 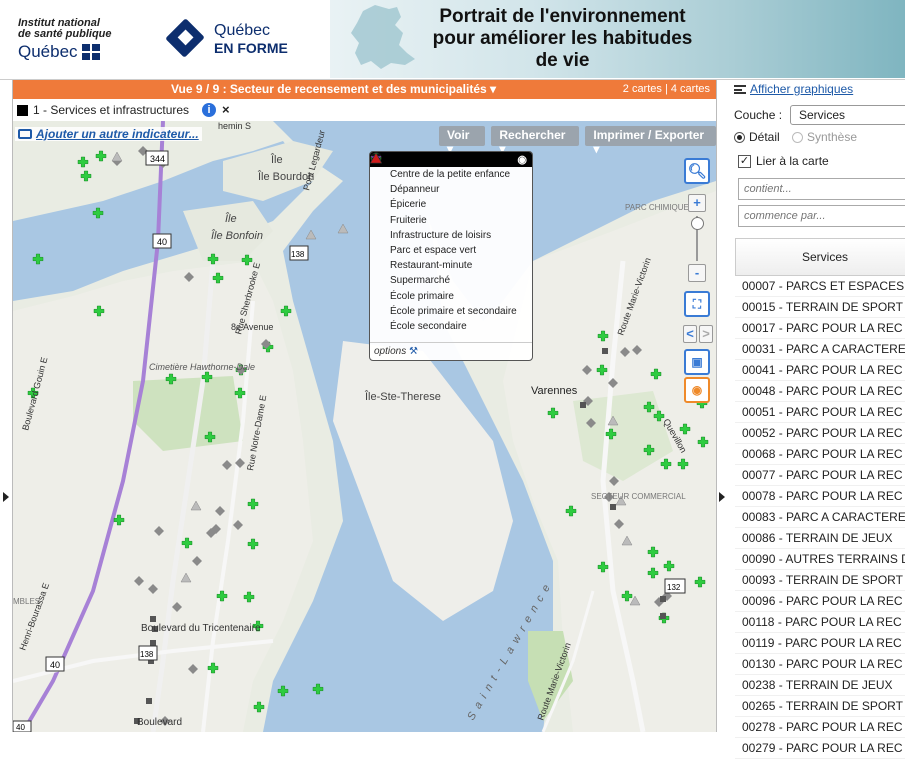 I want to click on collapse-left-icon, so click(x=6, y=497).